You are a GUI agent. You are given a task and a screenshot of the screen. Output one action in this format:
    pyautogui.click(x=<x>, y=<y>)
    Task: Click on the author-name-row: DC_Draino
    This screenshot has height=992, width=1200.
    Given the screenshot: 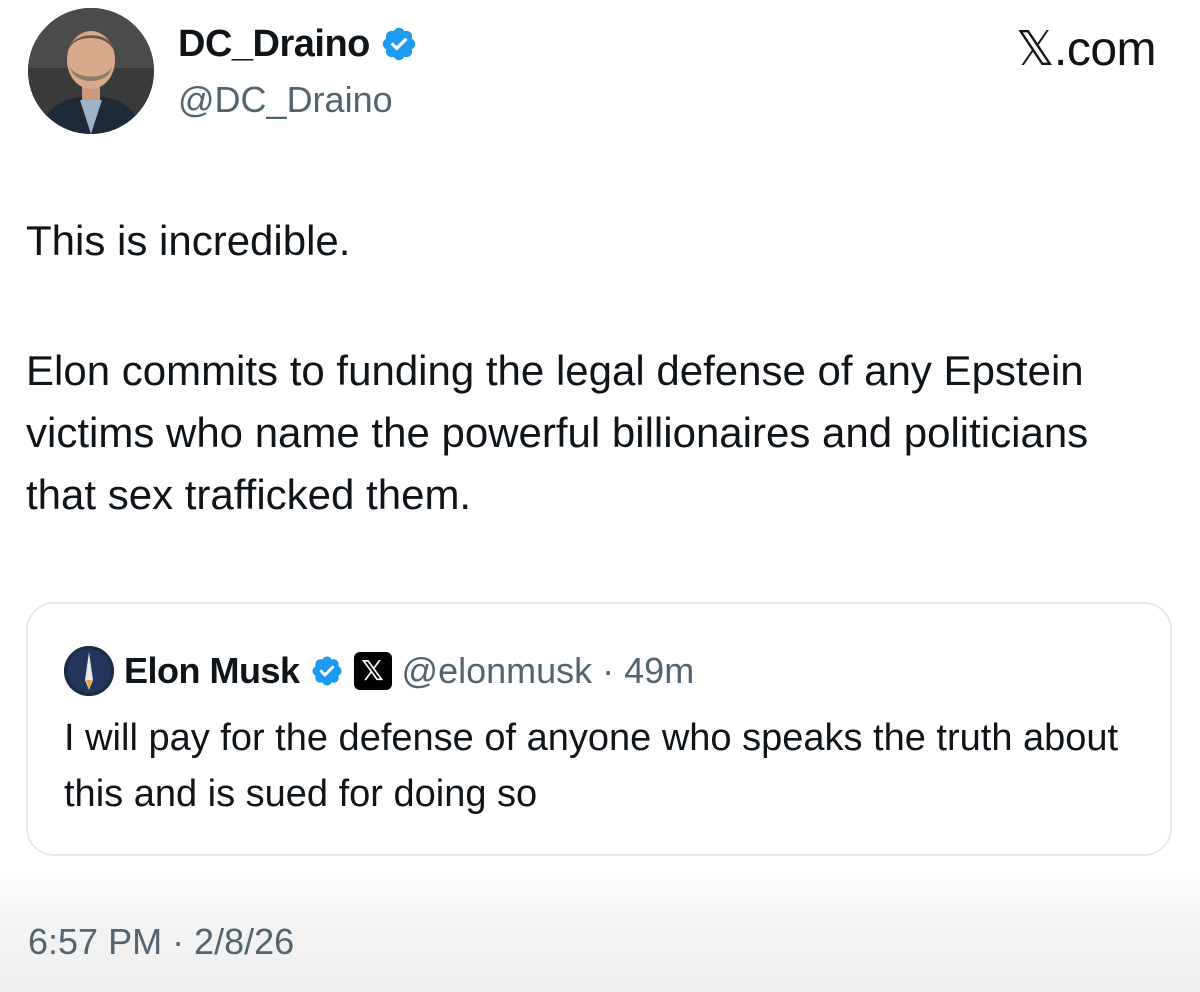 What is the action you would take?
    pyautogui.click(x=298, y=44)
    